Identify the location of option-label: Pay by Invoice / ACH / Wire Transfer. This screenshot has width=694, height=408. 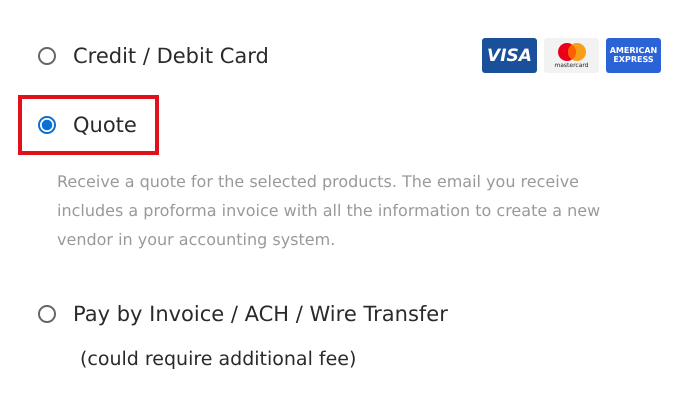
(260, 314).